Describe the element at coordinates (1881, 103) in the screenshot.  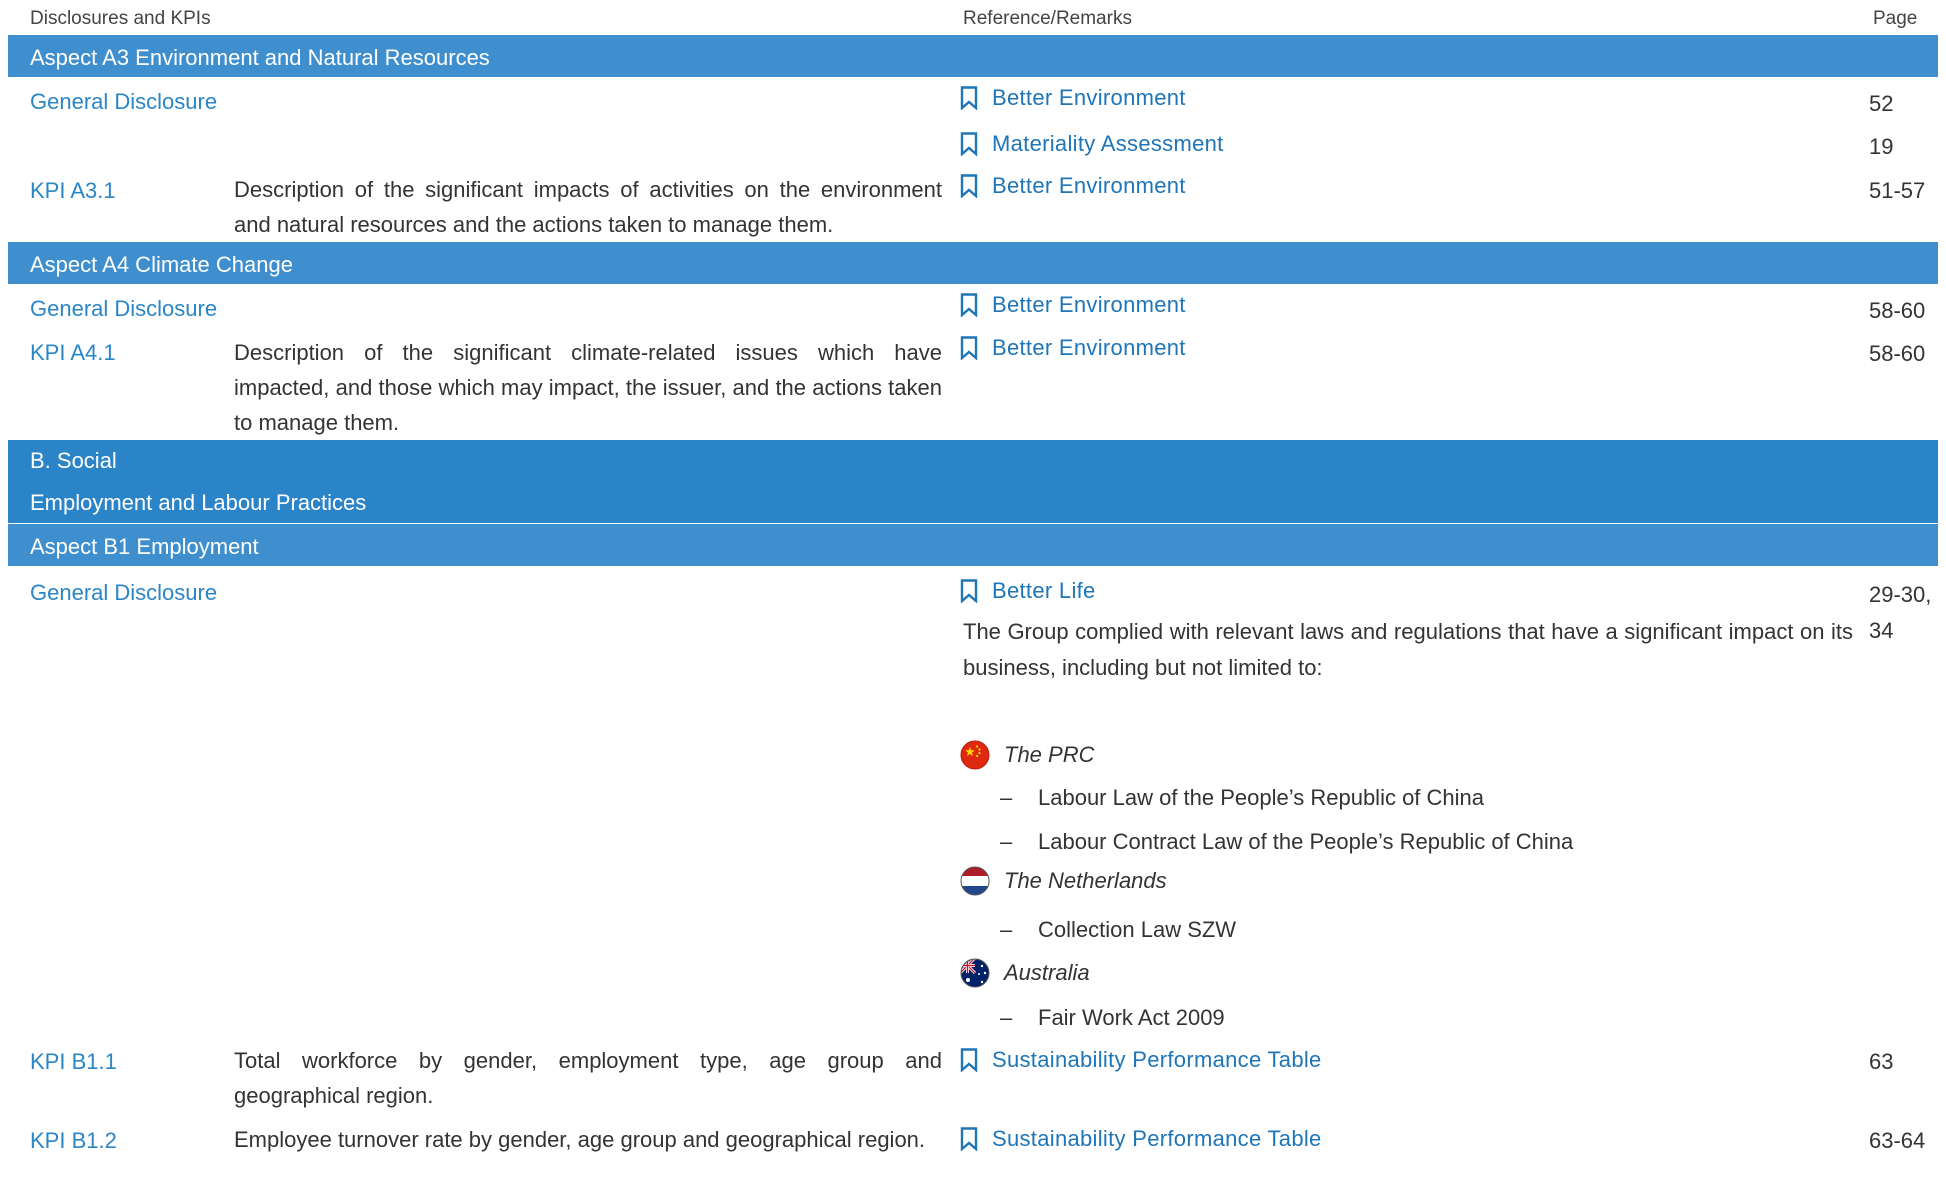
I see `page-number: 52` at that location.